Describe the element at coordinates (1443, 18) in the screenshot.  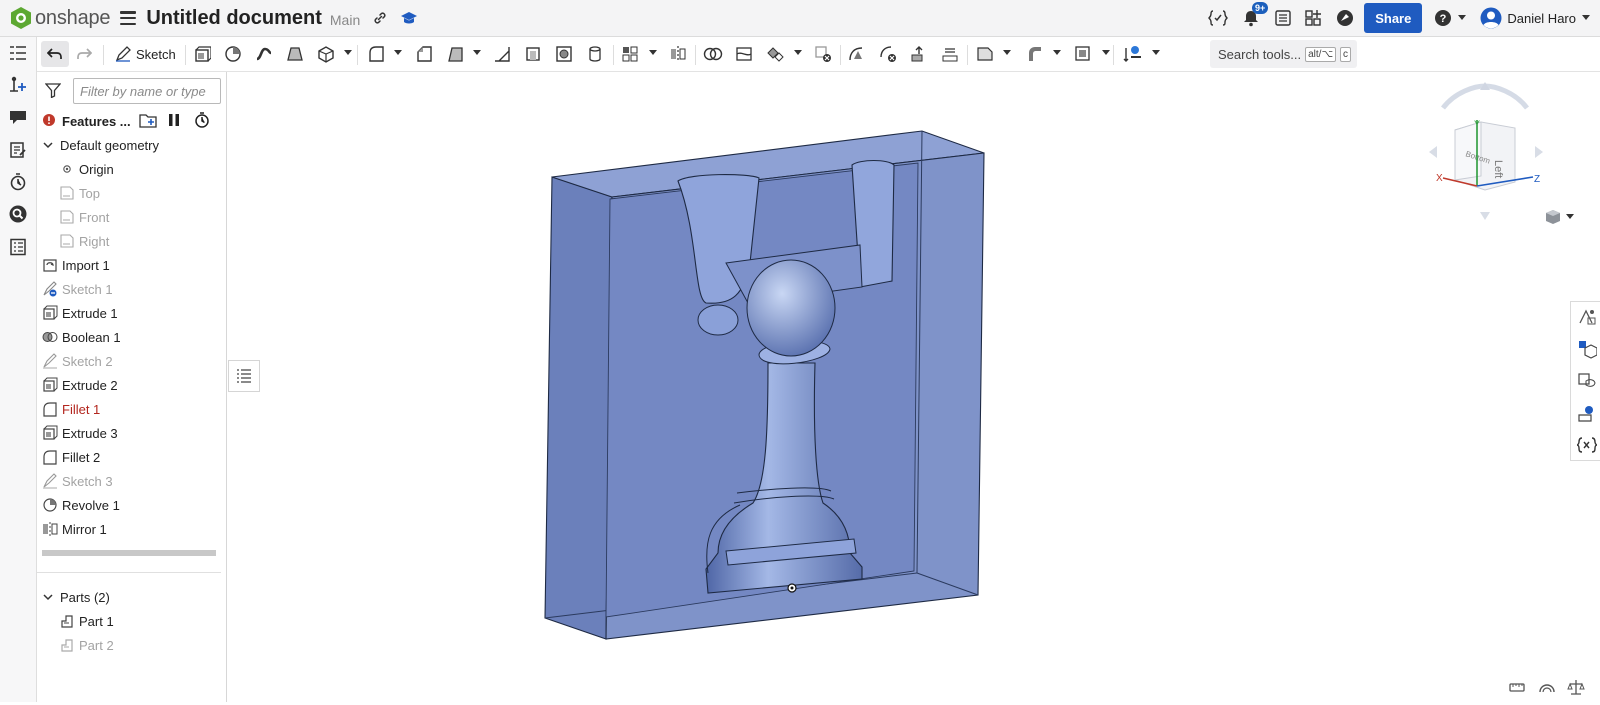
I see `help-icon: ?` at that location.